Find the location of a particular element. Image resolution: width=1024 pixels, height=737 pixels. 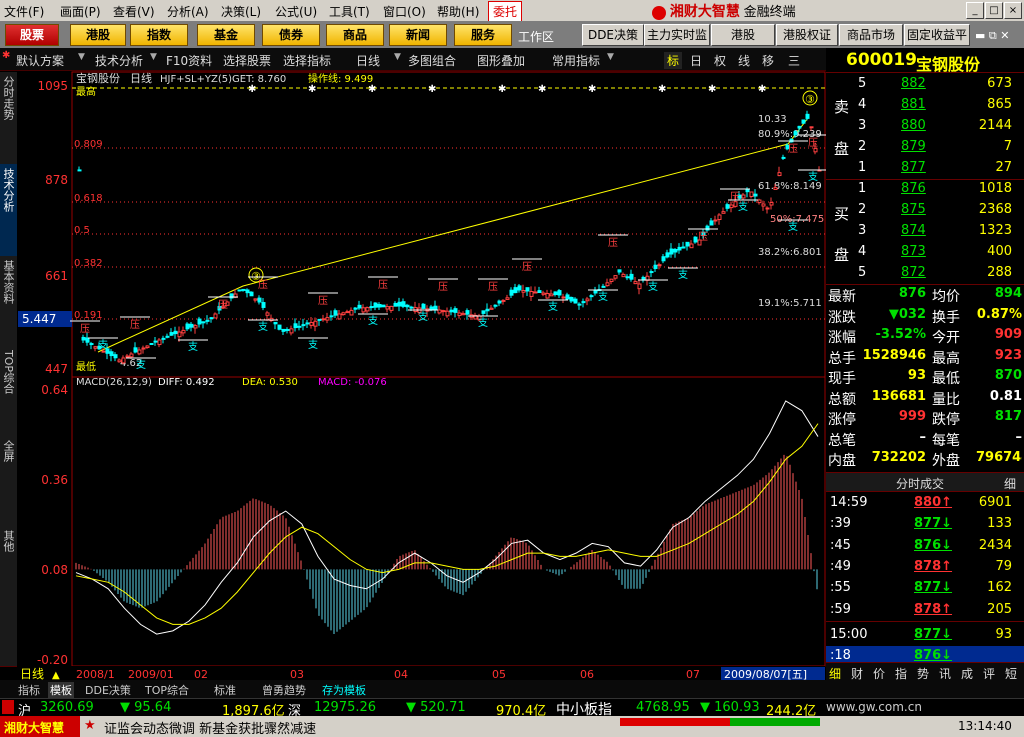

price-tick: 878 is located at coordinates (56, 180).